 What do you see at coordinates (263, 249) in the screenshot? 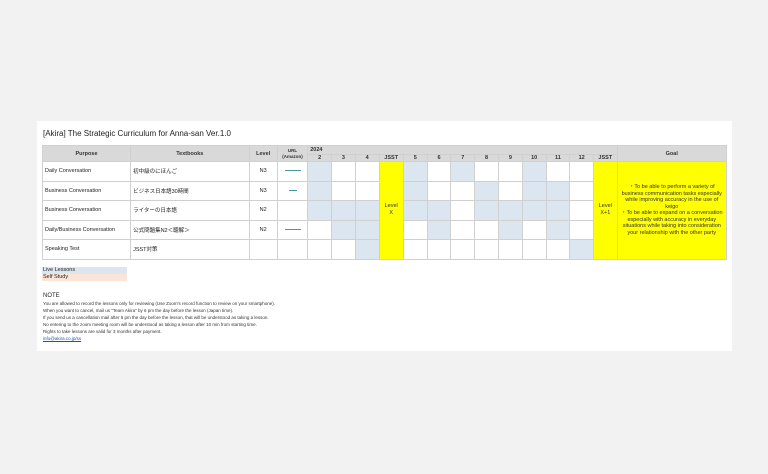
I see `level-cell` at bounding box center [263, 249].